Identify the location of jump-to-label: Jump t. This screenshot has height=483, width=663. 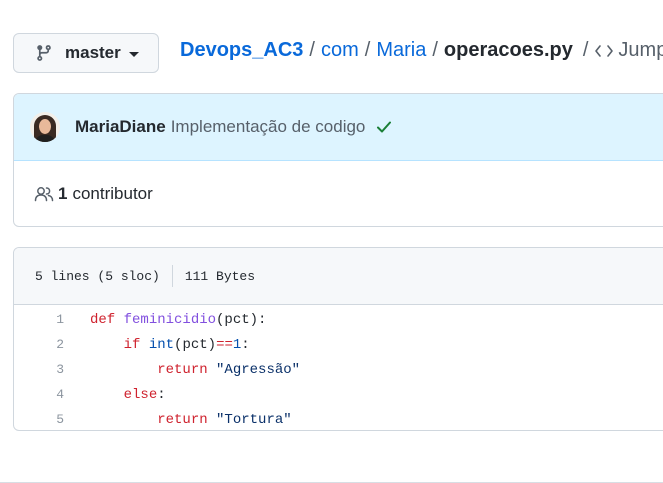
(640, 49).